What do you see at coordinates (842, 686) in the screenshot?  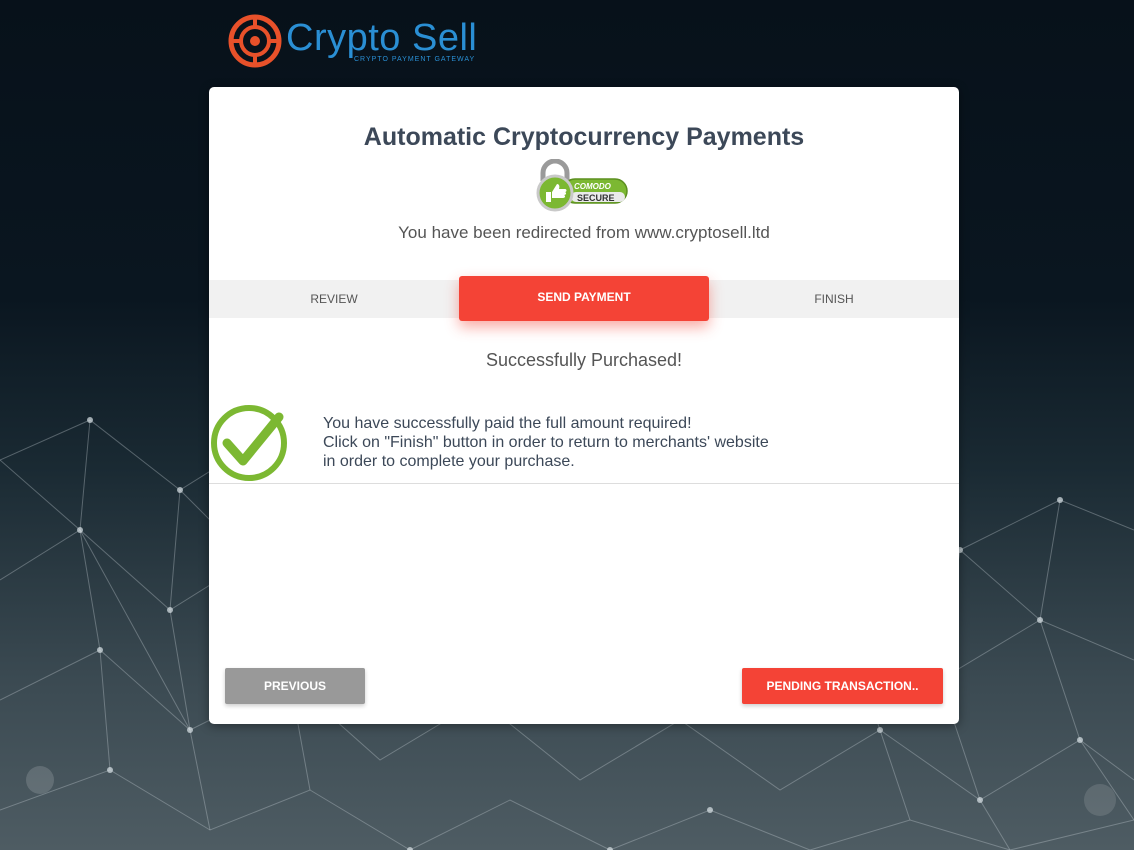 I see `pending-transaction-button: PENDING TRANSACTION..` at bounding box center [842, 686].